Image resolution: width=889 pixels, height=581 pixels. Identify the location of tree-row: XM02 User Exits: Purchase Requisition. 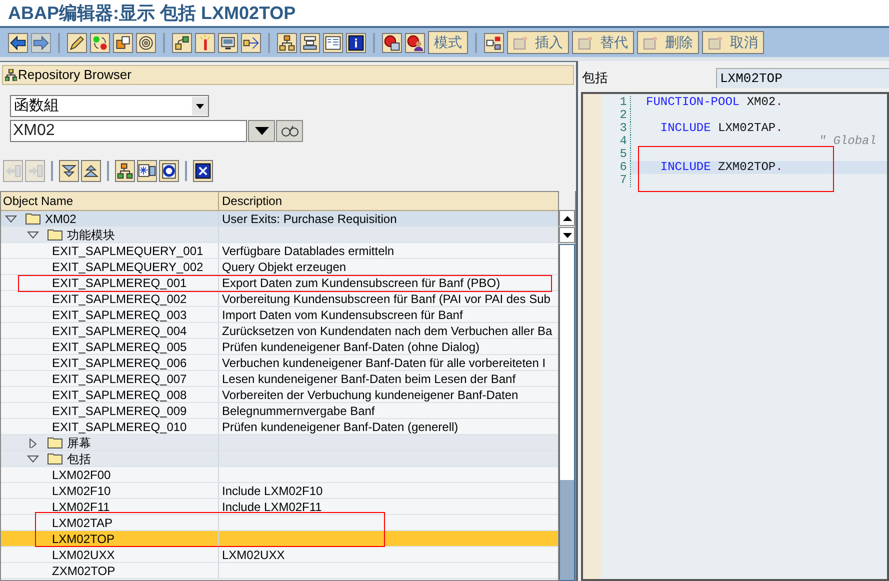
(279, 219).